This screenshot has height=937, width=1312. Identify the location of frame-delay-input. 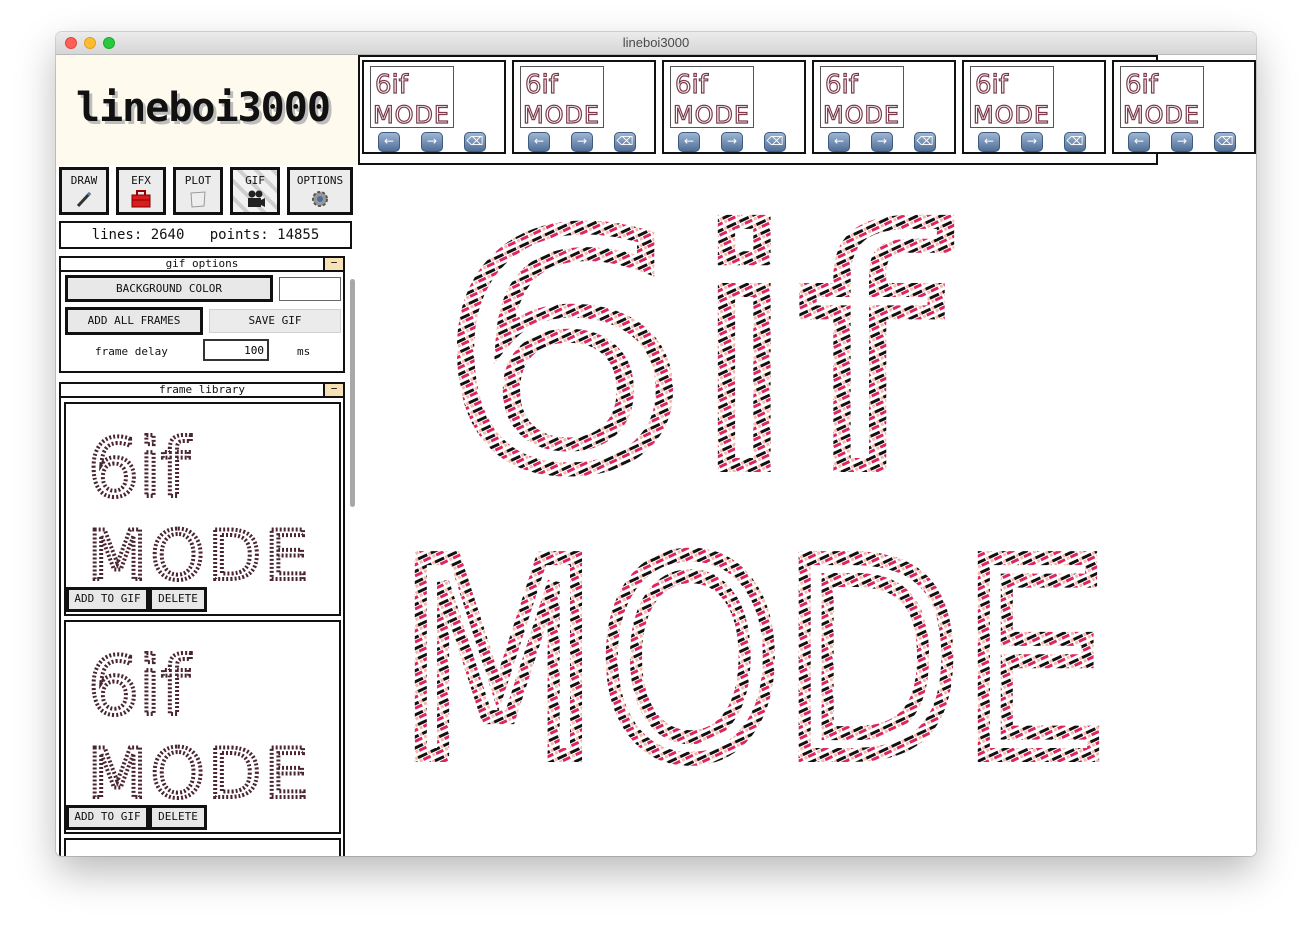
(236, 350).